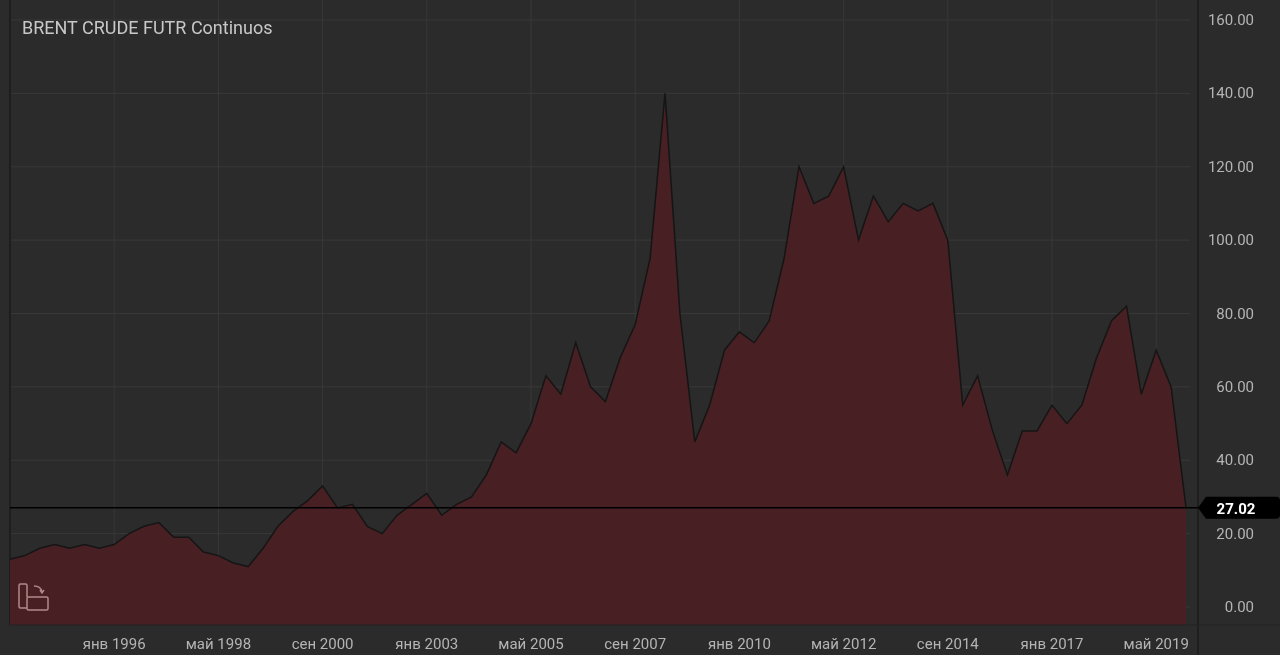 Image resolution: width=1280 pixels, height=655 pixels. What do you see at coordinates (1230, 20) in the screenshot?
I see `y-axis-label: 160.00` at bounding box center [1230, 20].